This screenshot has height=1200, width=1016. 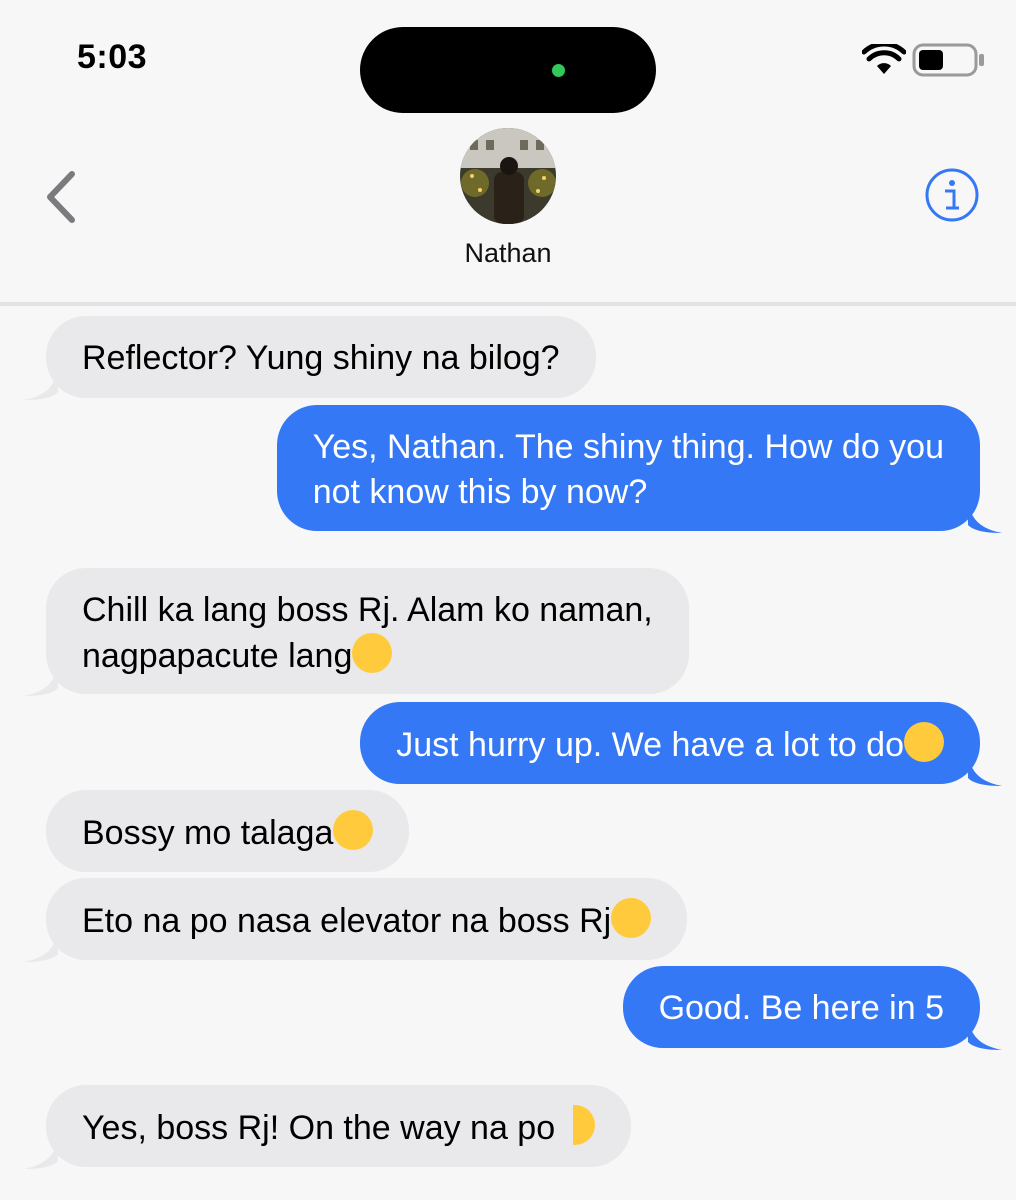 What do you see at coordinates (884, 59) in the screenshot?
I see `wifi-icon` at bounding box center [884, 59].